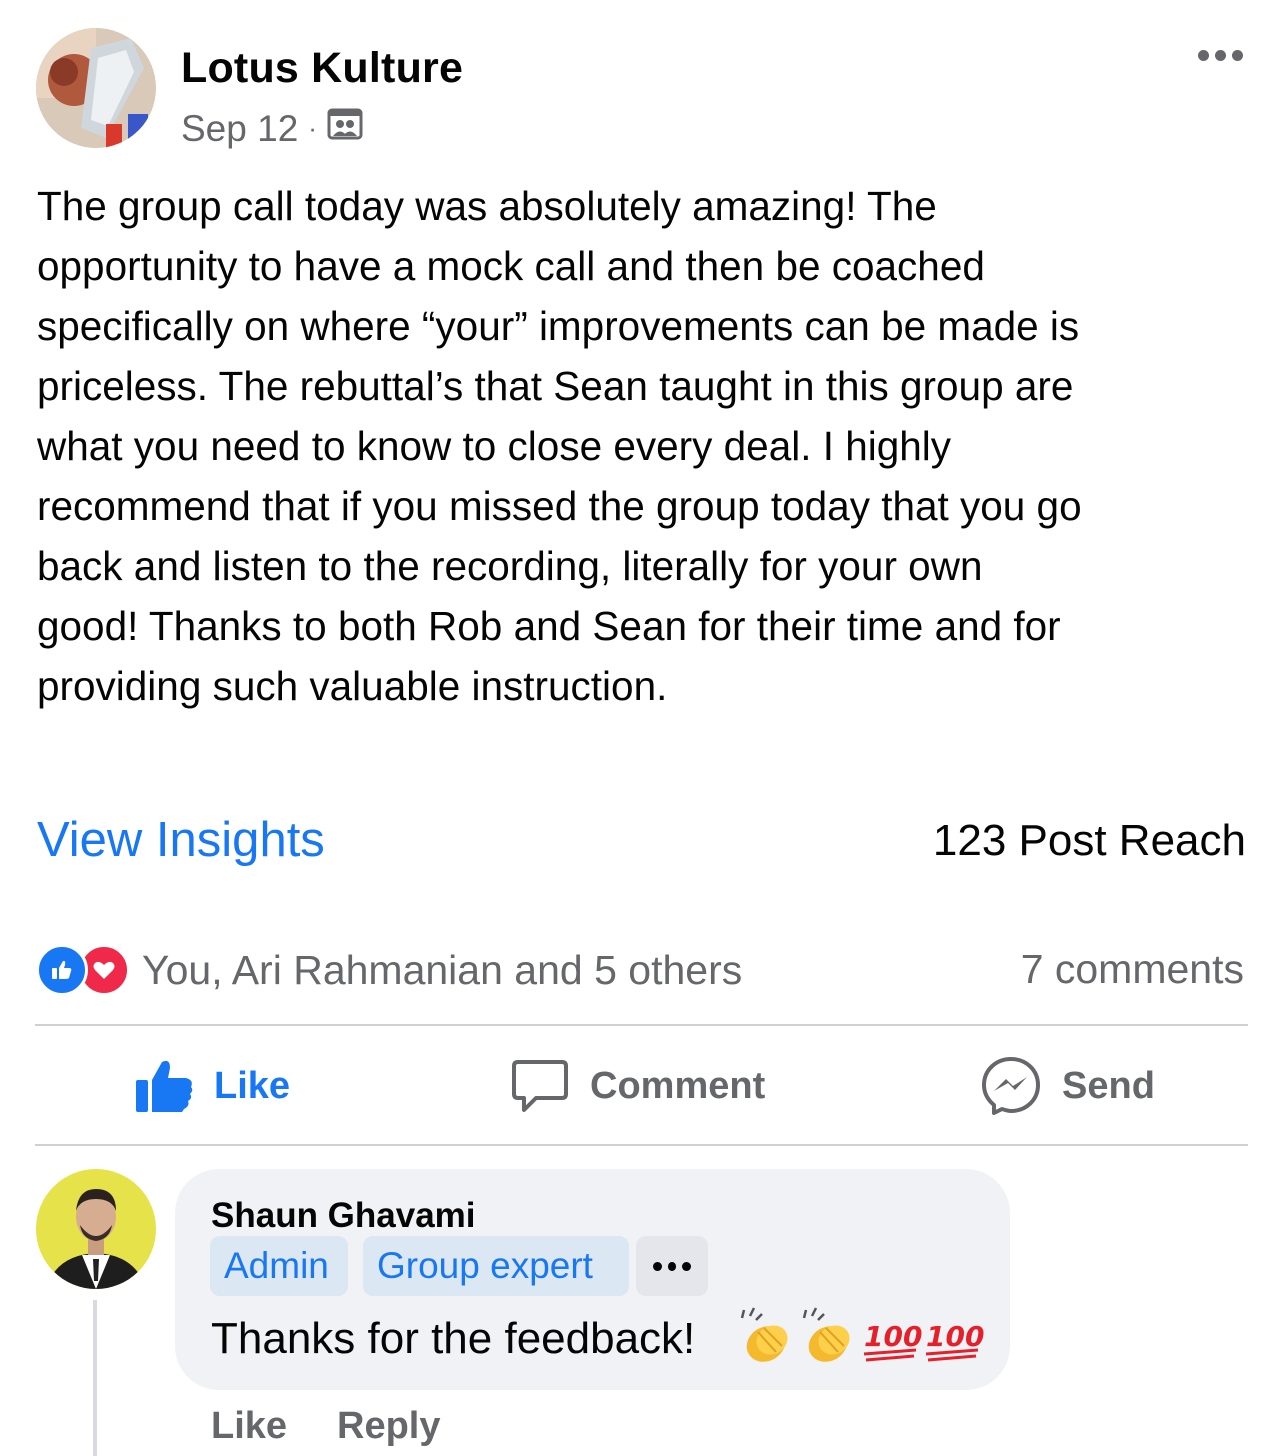  Describe the element at coordinates (212, 1086) in the screenshot. I see `like-button: Like` at that location.